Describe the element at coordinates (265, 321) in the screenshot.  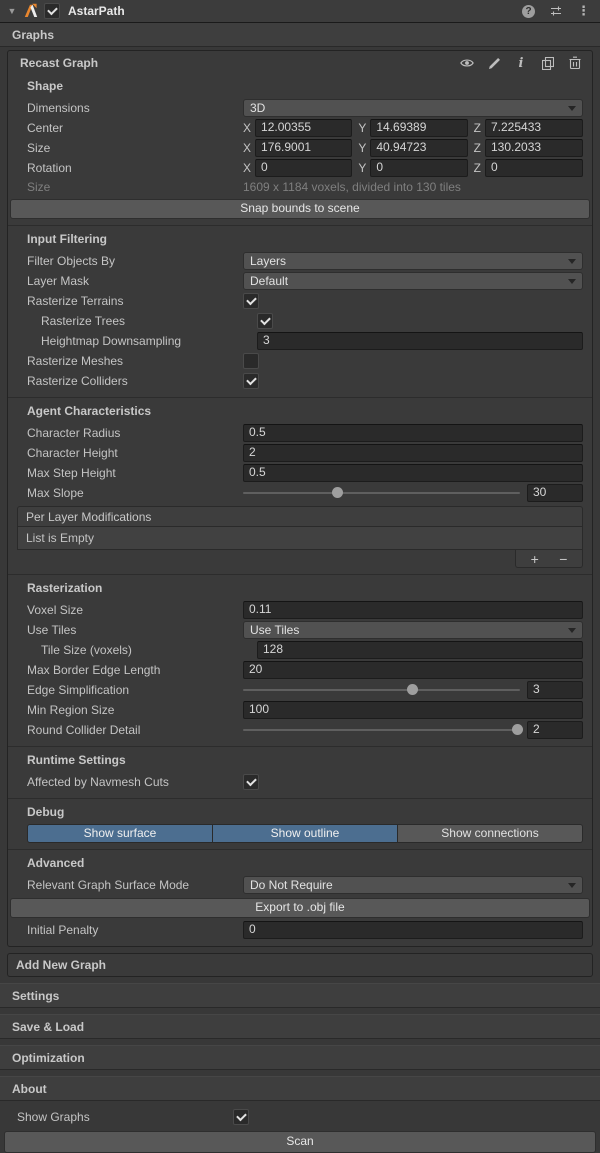
I see `rasterize-trees-checkbox` at that location.